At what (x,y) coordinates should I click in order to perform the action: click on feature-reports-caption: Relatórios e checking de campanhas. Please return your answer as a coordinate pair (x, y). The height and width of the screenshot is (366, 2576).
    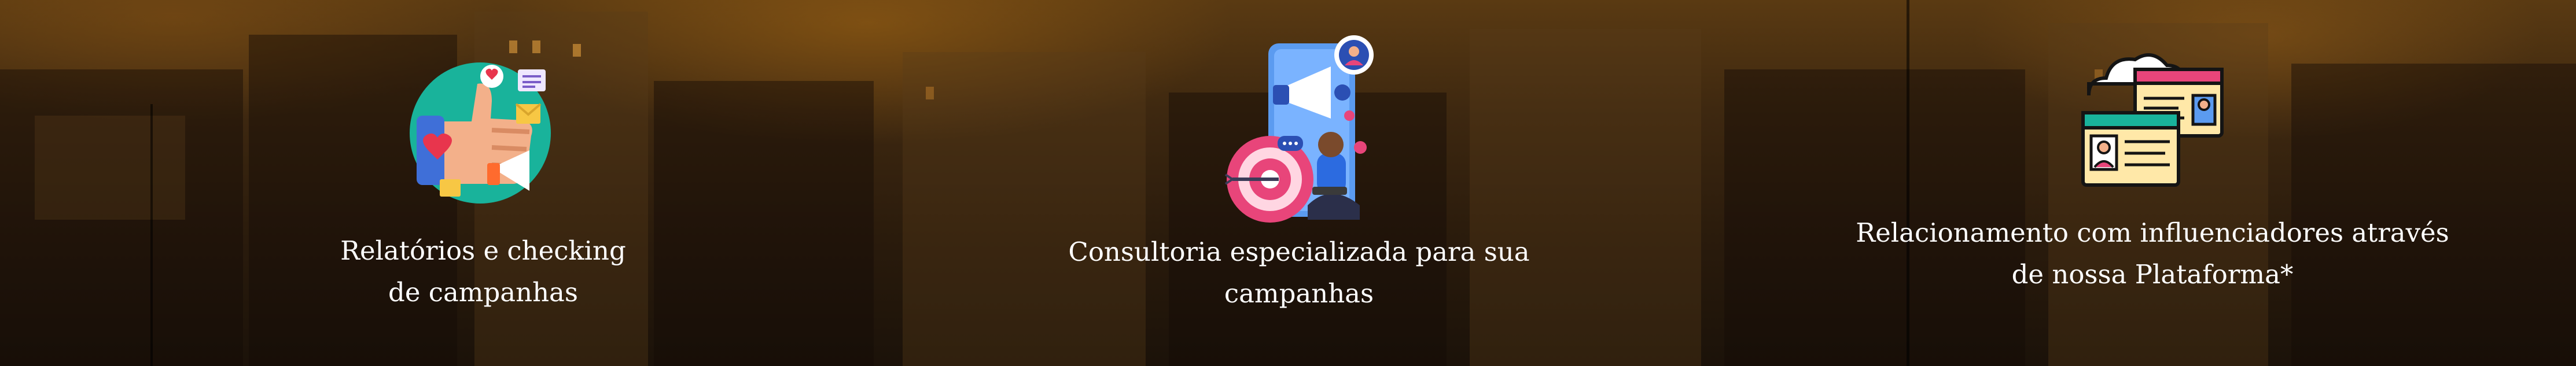
    Looking at the image, I should click on (483, 271).